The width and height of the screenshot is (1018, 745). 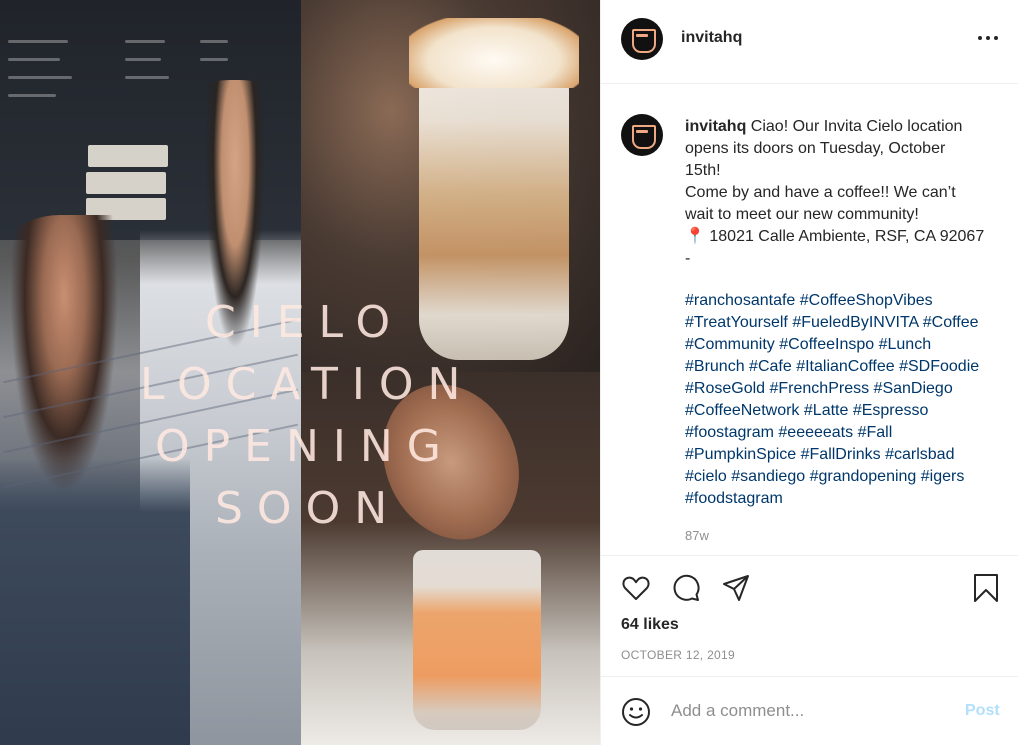 What do you see at coordinates (951, 322) in the screenshot?
I see `hashtag-link: #Coffee` at bounding box center [951, 322].